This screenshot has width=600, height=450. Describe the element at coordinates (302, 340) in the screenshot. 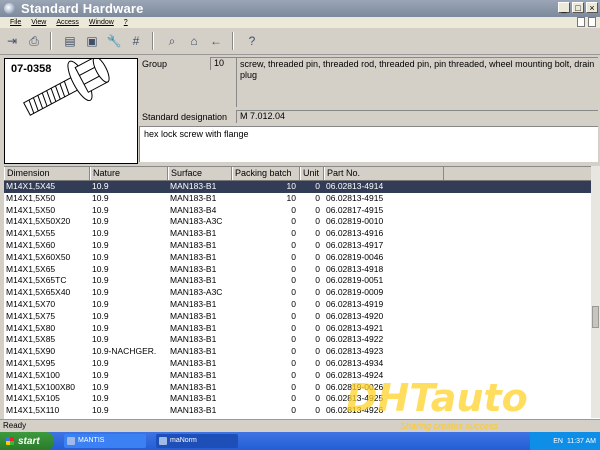

I see `table-row: M14X1,5X85 10.9 MAN183-B1 0 0 06.02813-4922` at that location.